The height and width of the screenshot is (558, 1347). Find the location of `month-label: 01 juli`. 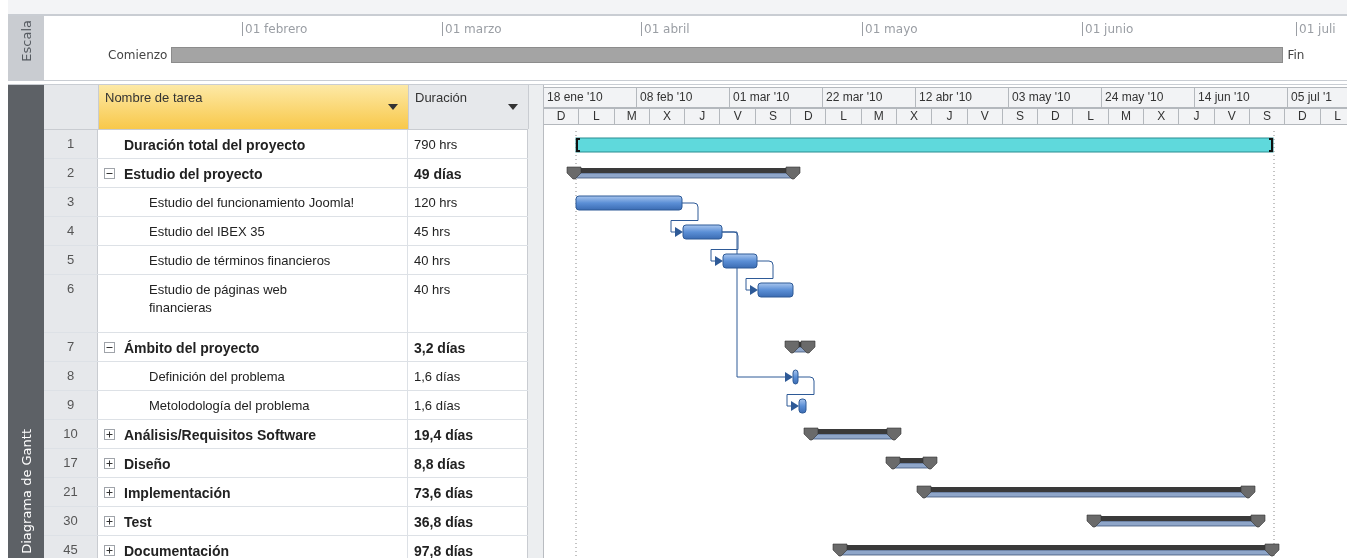

month-label: 01 juli is located at coordinates (1316, 29).